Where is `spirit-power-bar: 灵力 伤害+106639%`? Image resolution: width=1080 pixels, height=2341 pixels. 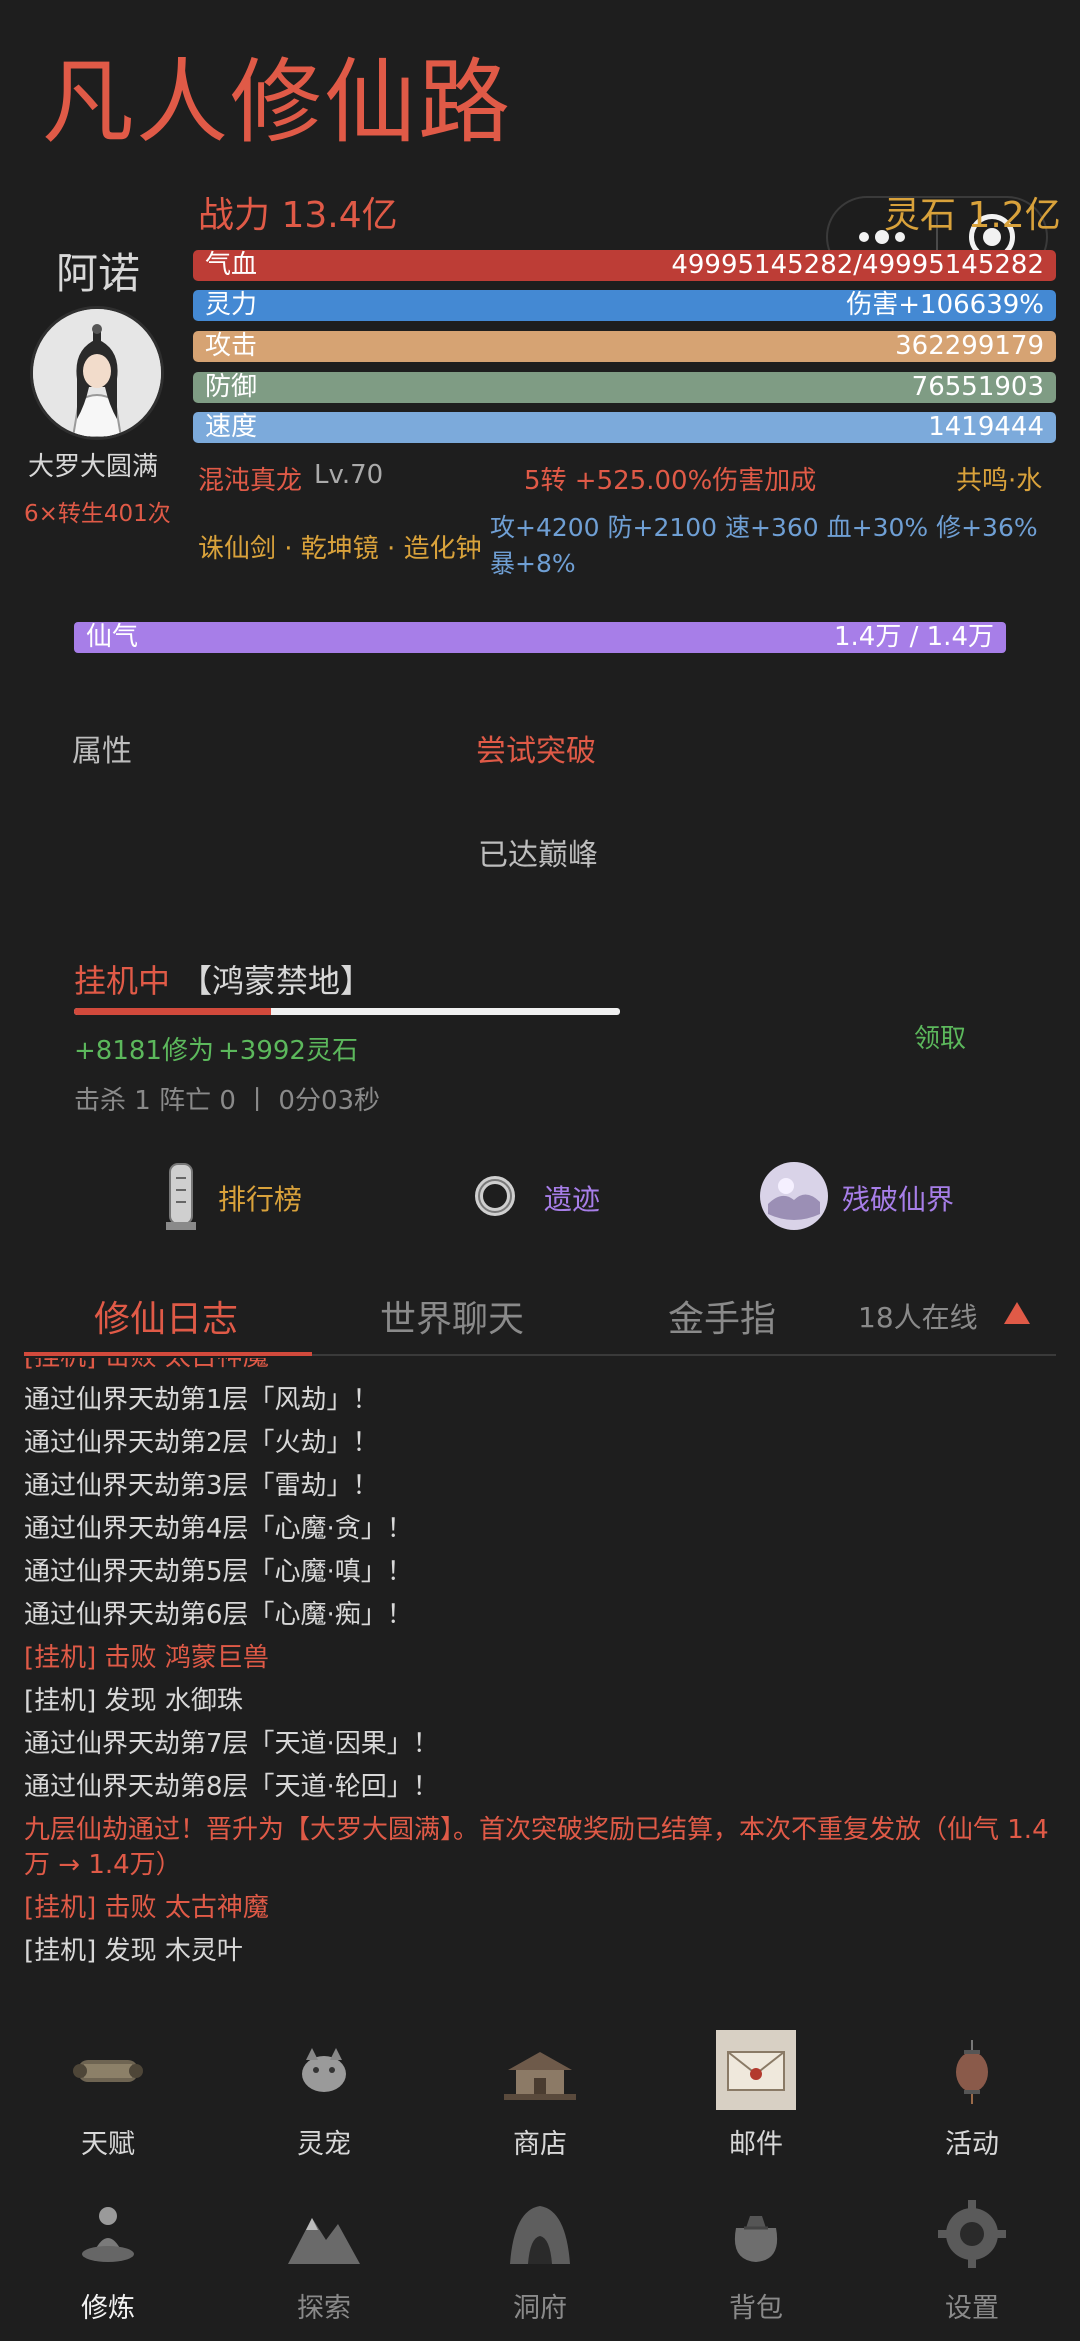
spirit-power-bar: 灵力 伤害+106639% is located at coordinates (624, 305).